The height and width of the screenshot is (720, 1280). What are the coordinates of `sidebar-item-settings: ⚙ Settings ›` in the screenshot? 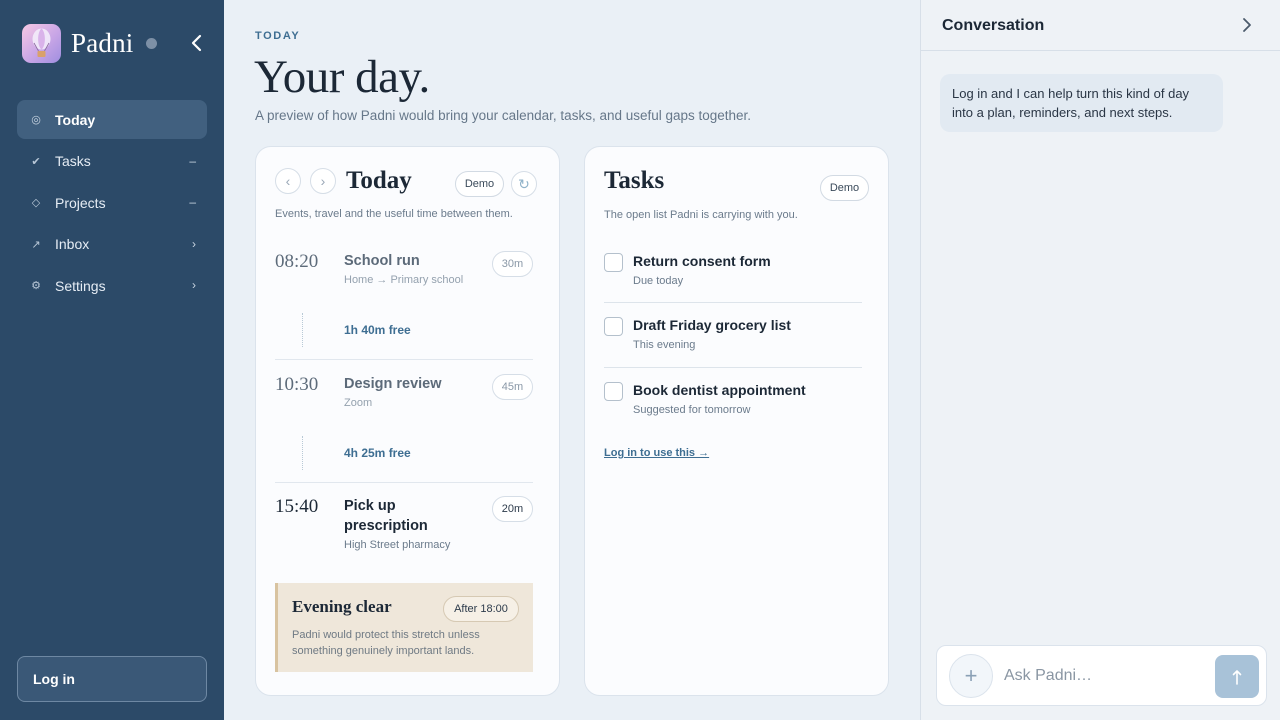 It's located at (112, 285).